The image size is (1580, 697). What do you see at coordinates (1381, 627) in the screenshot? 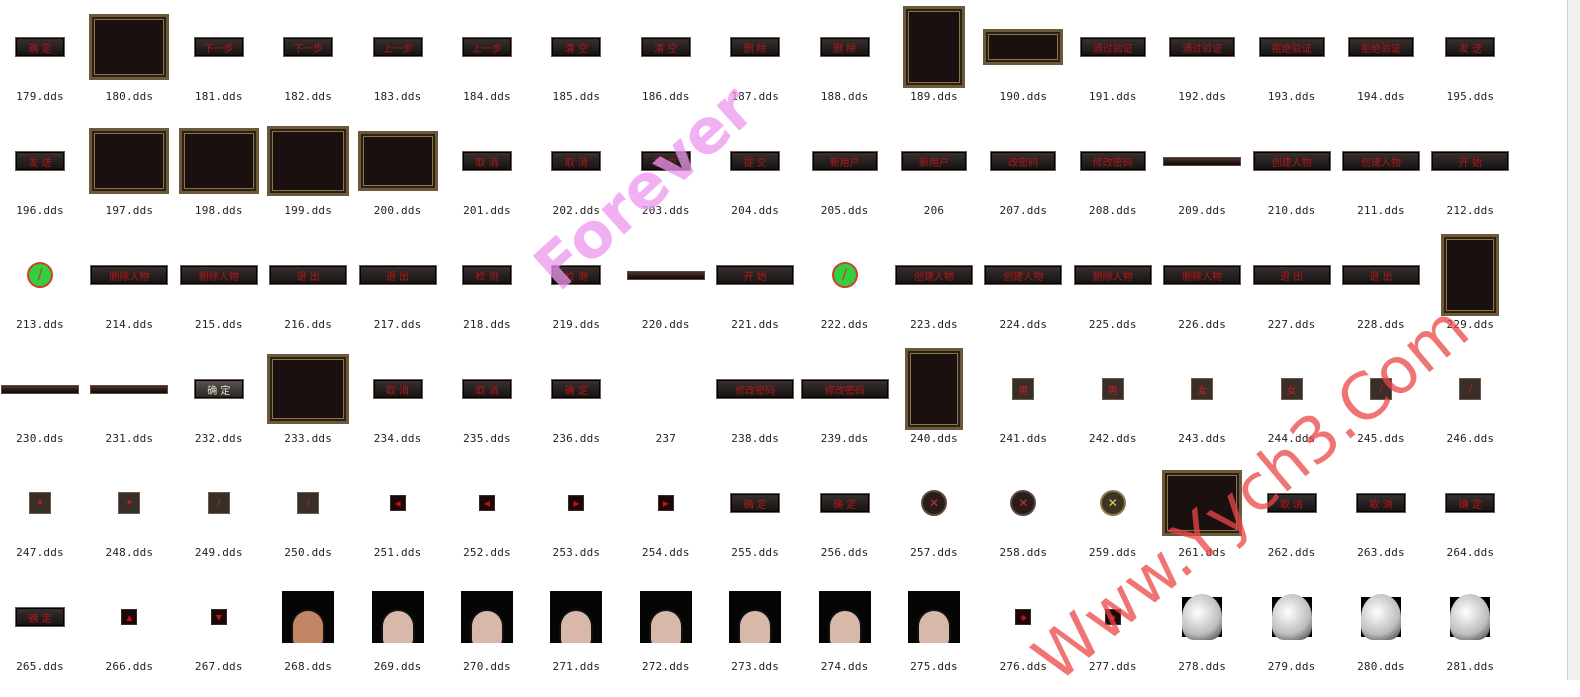
I see `file-item: 280.dds` at bounding box center [1381, 627].